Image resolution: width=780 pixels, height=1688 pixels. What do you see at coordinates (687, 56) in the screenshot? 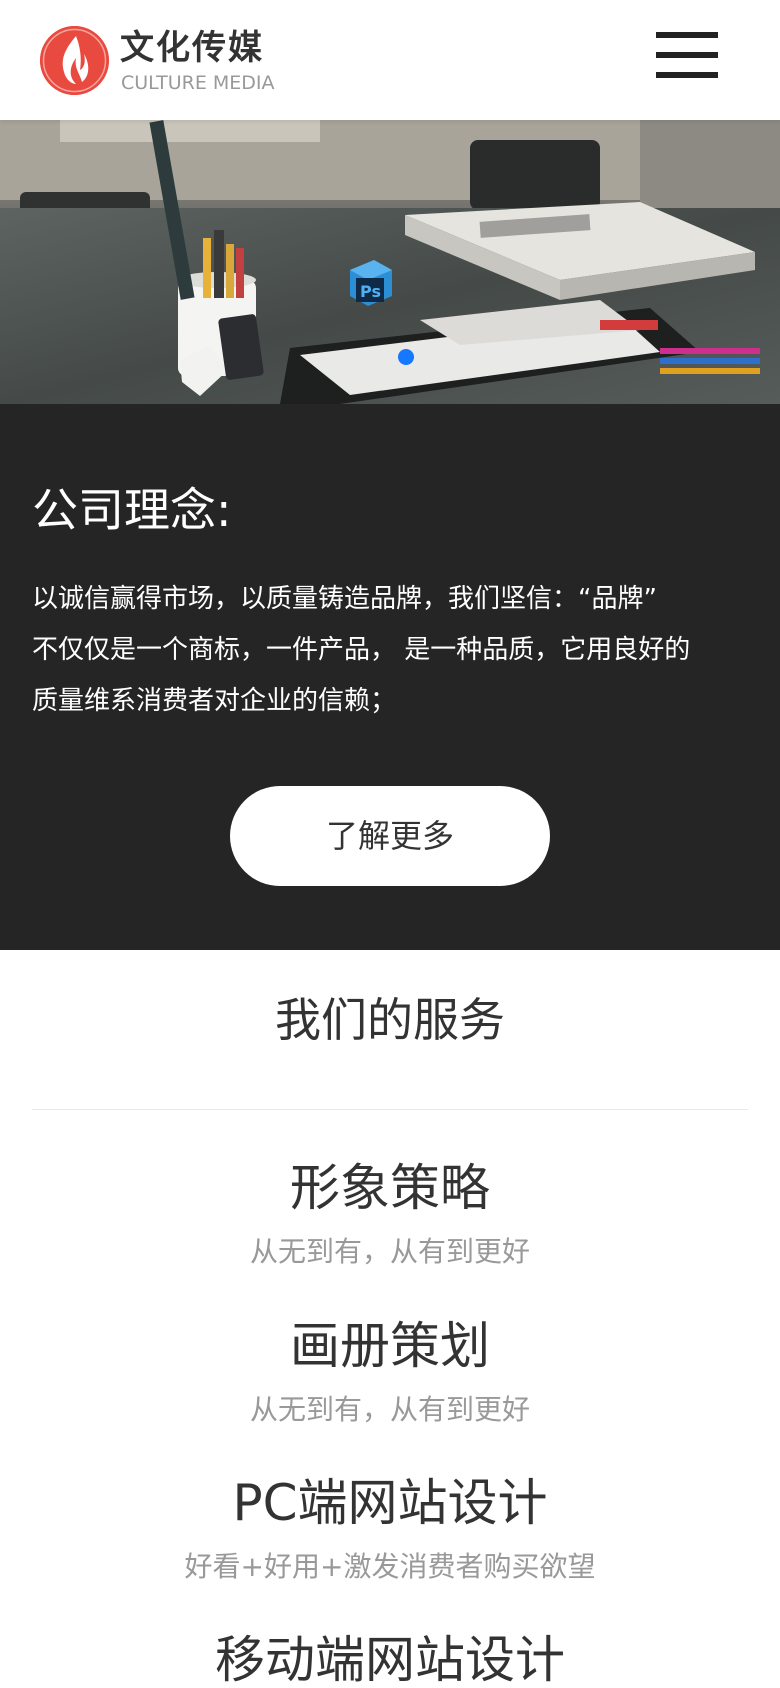
I see `hamburger-menu-icon` at bounding box center [687, 56].